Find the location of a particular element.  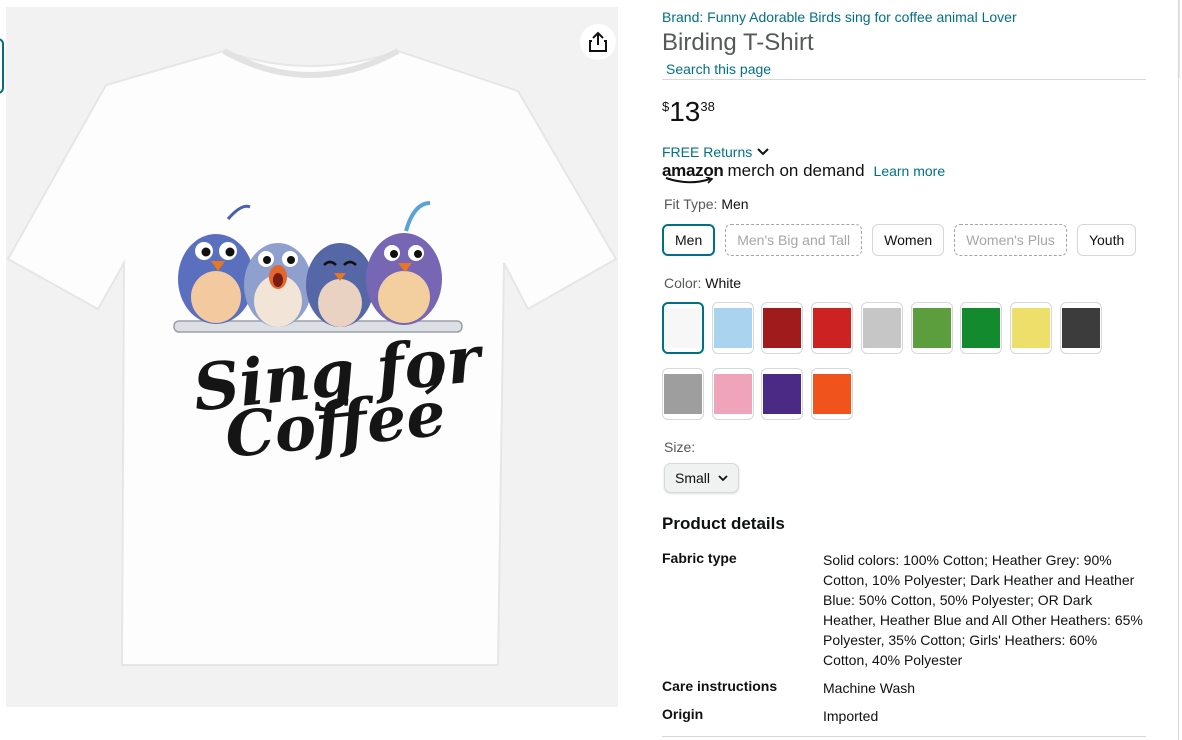

share-icon is located at coordinates (598, 41).